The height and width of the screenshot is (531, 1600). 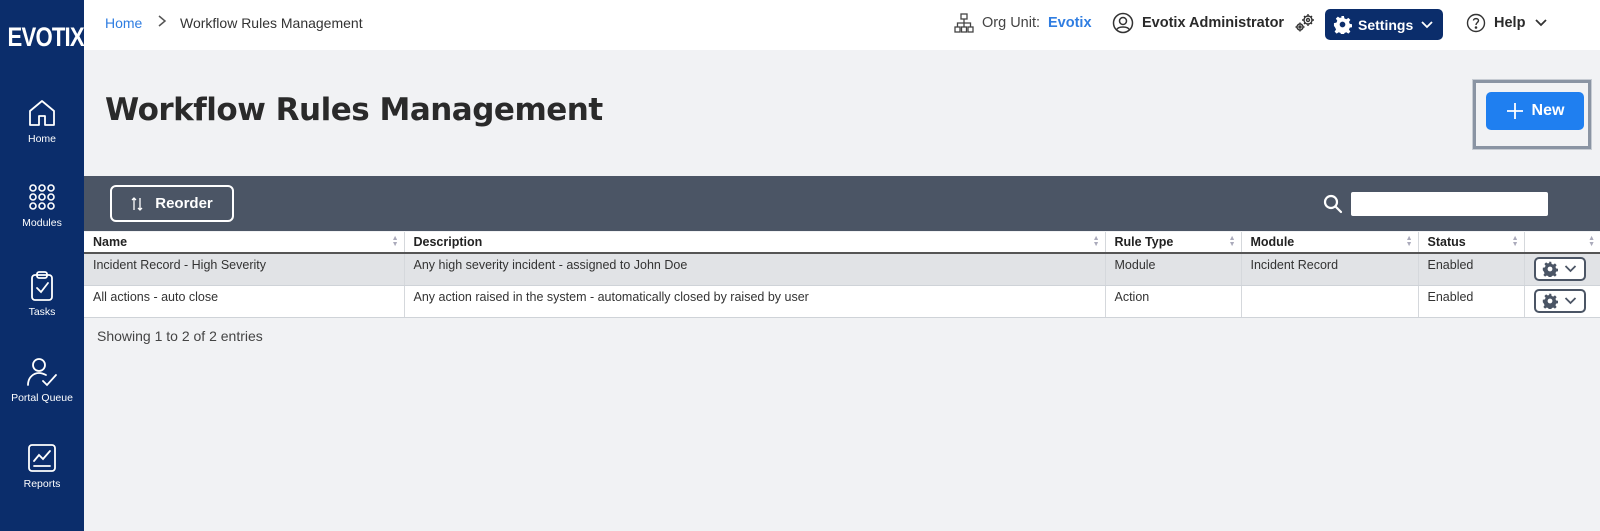 What do you see at coordinates (180, 336) in the screenshot?
I see `table-entries-info: Showing 1 to 2 of 2 entries` at bounding box center [180, 336].